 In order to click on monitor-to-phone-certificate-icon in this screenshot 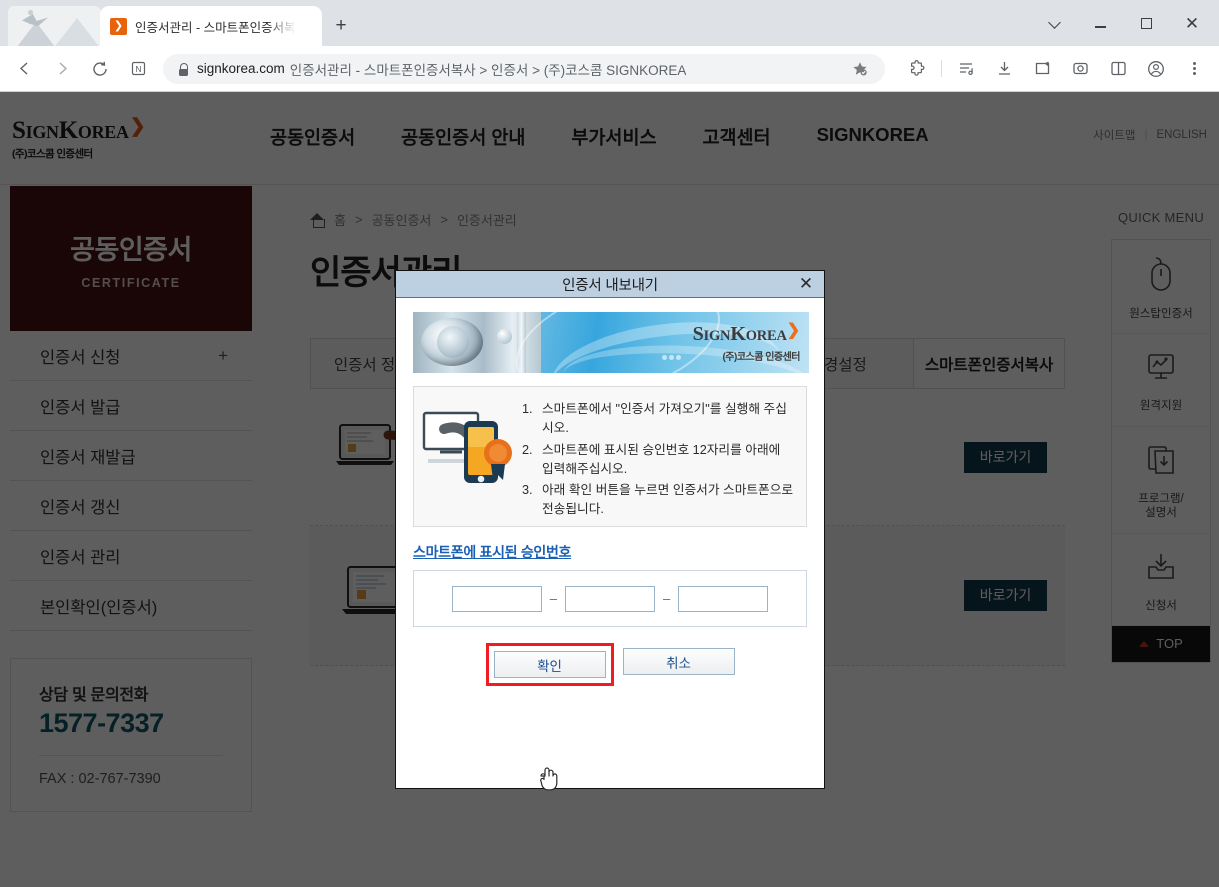, I will do `click(470, 450)`.